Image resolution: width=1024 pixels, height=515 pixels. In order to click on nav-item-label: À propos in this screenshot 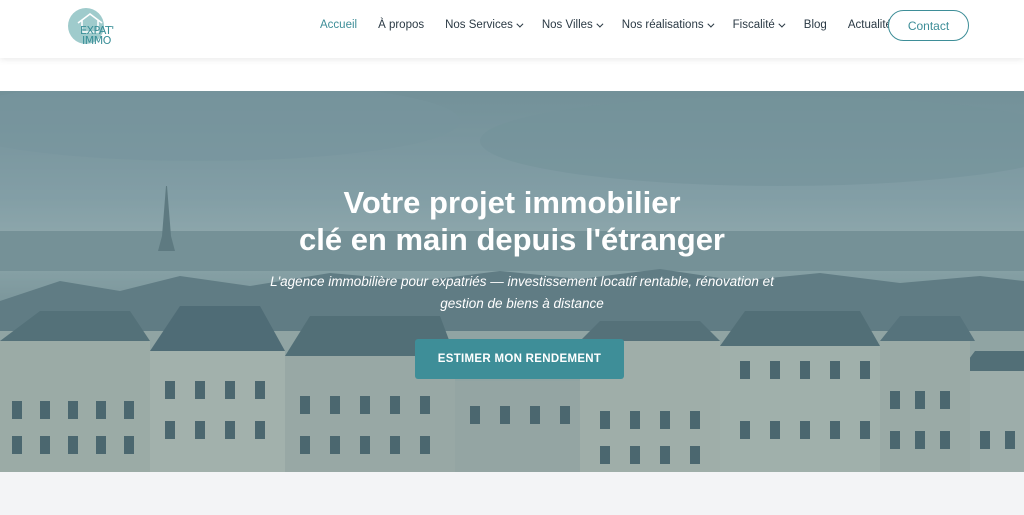, I will do `click(401, 25)`.